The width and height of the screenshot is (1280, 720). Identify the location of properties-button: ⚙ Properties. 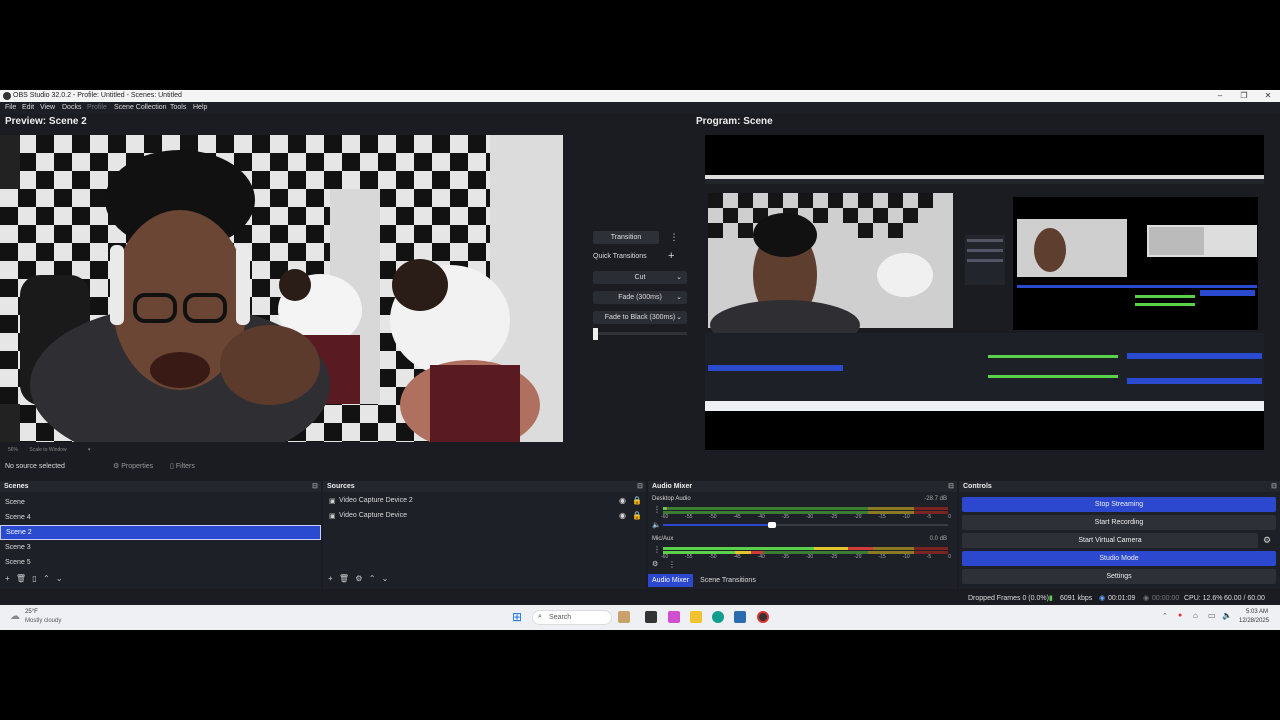
(133, 466).